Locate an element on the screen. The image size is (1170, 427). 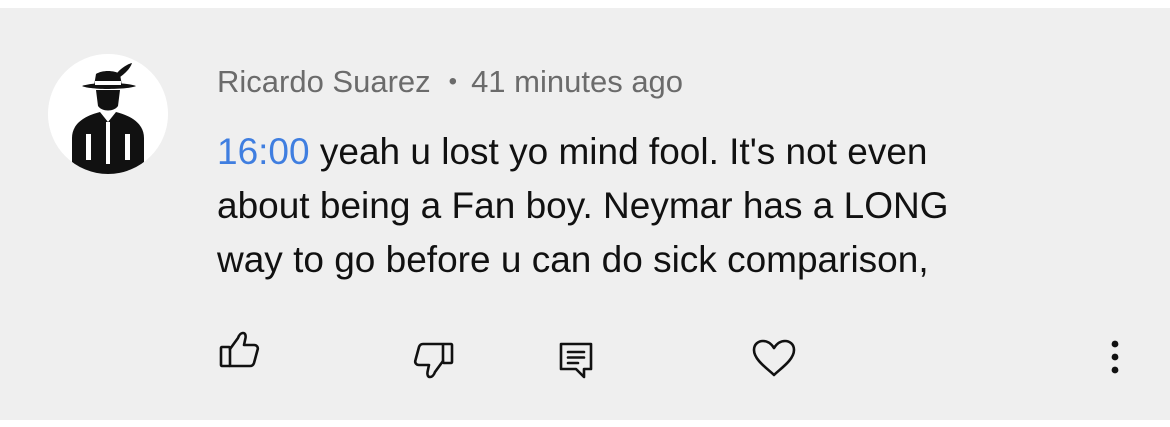
like-button is located at coordinates (240, 350).